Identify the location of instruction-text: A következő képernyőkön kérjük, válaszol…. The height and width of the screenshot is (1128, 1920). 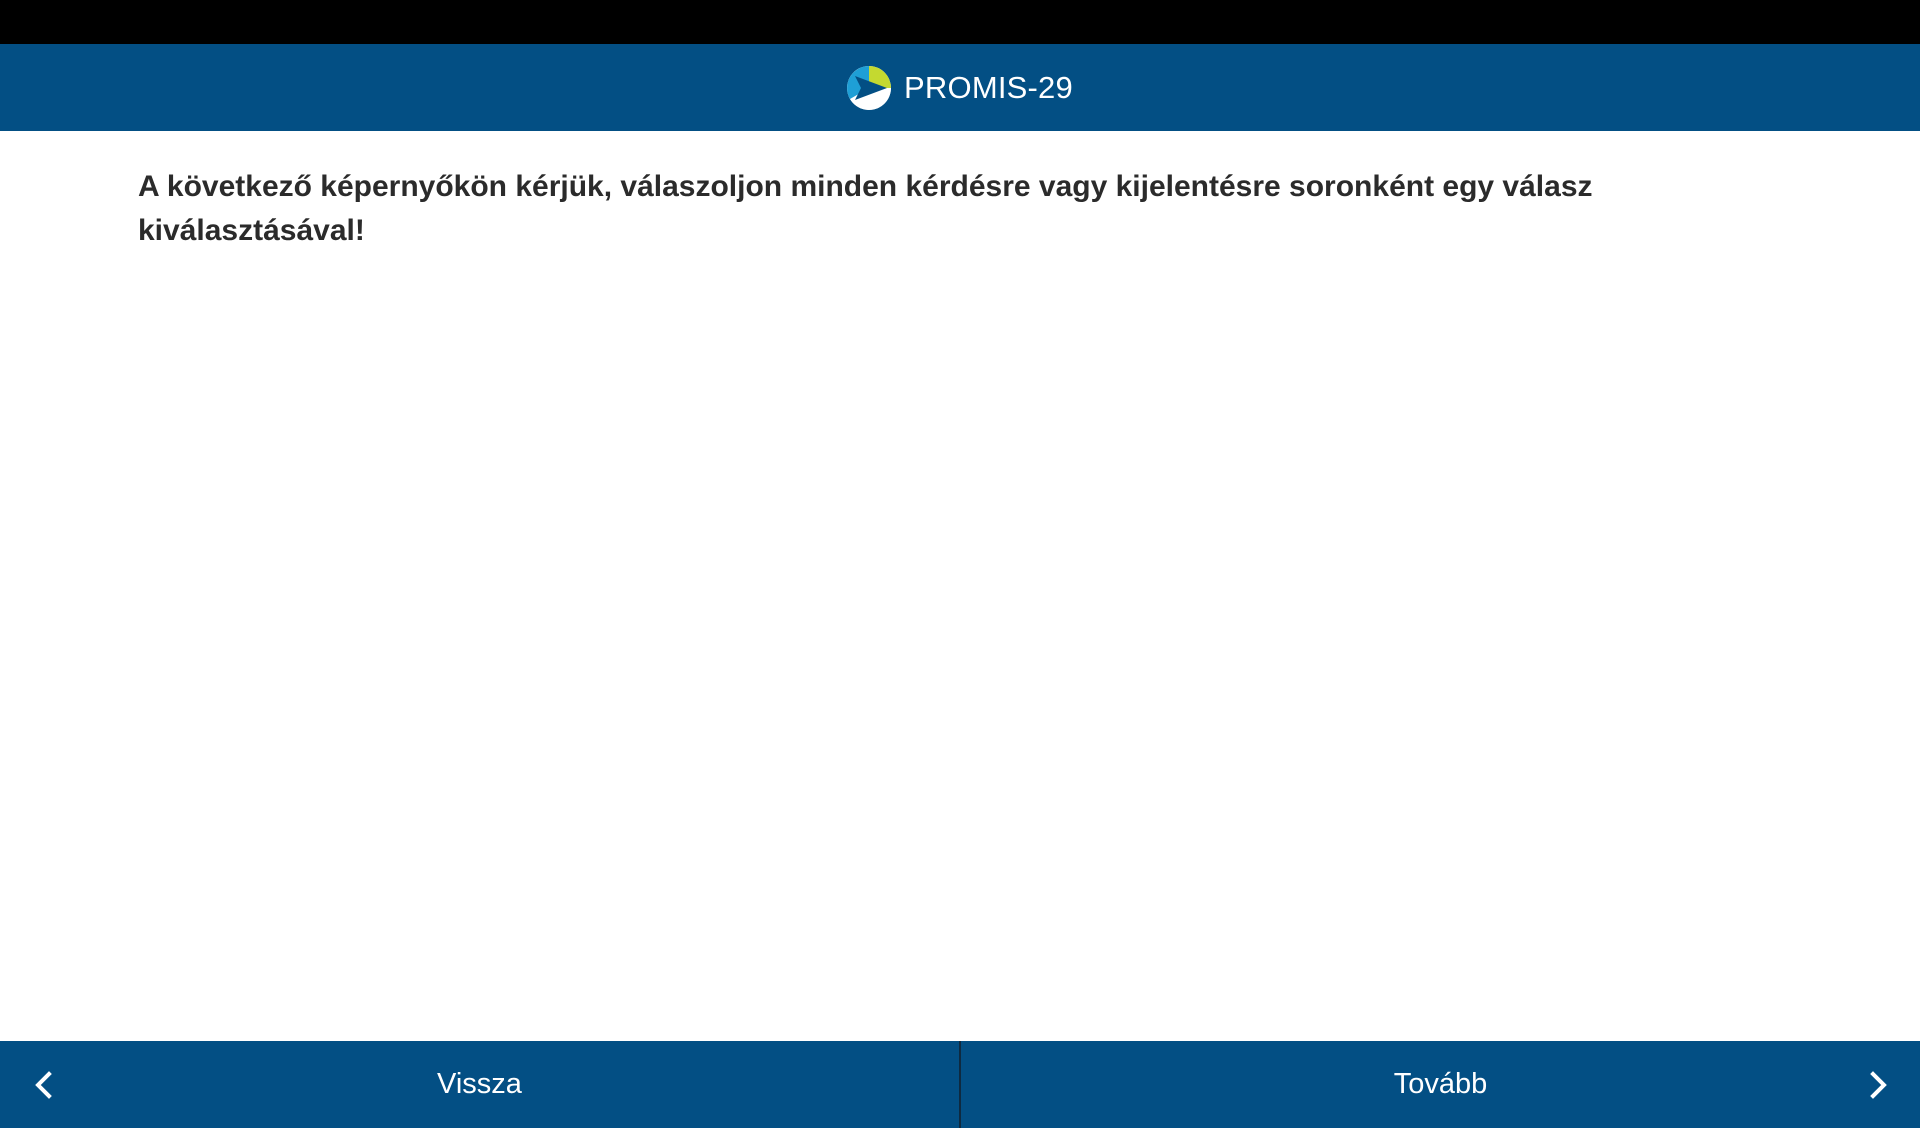
(865, 208).